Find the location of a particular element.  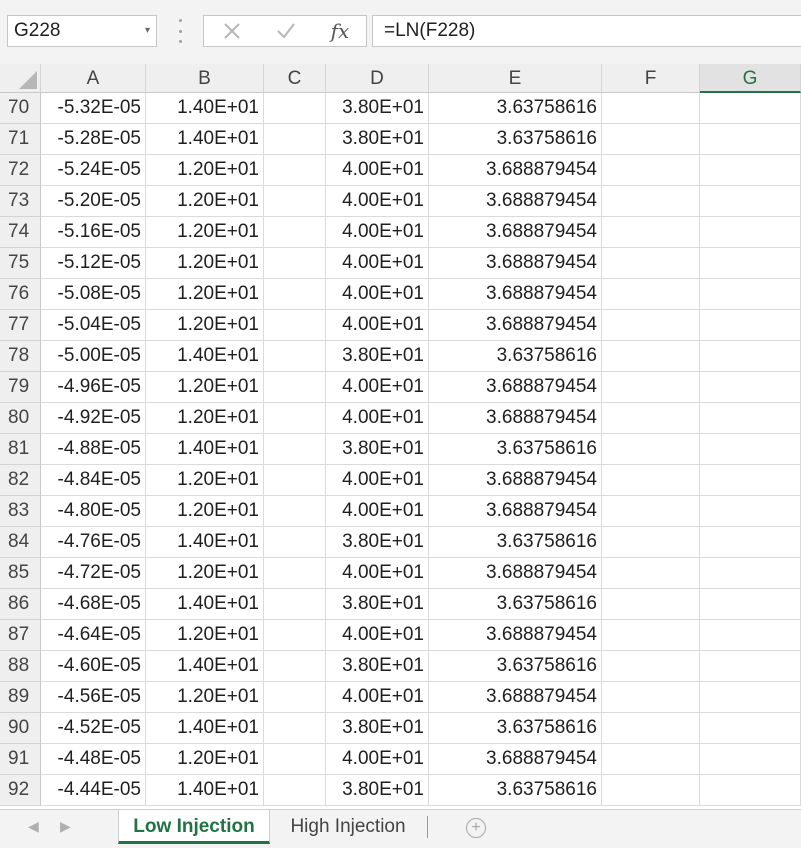

cell-a: -4.72E-05 is located at coordinates (93, 573).